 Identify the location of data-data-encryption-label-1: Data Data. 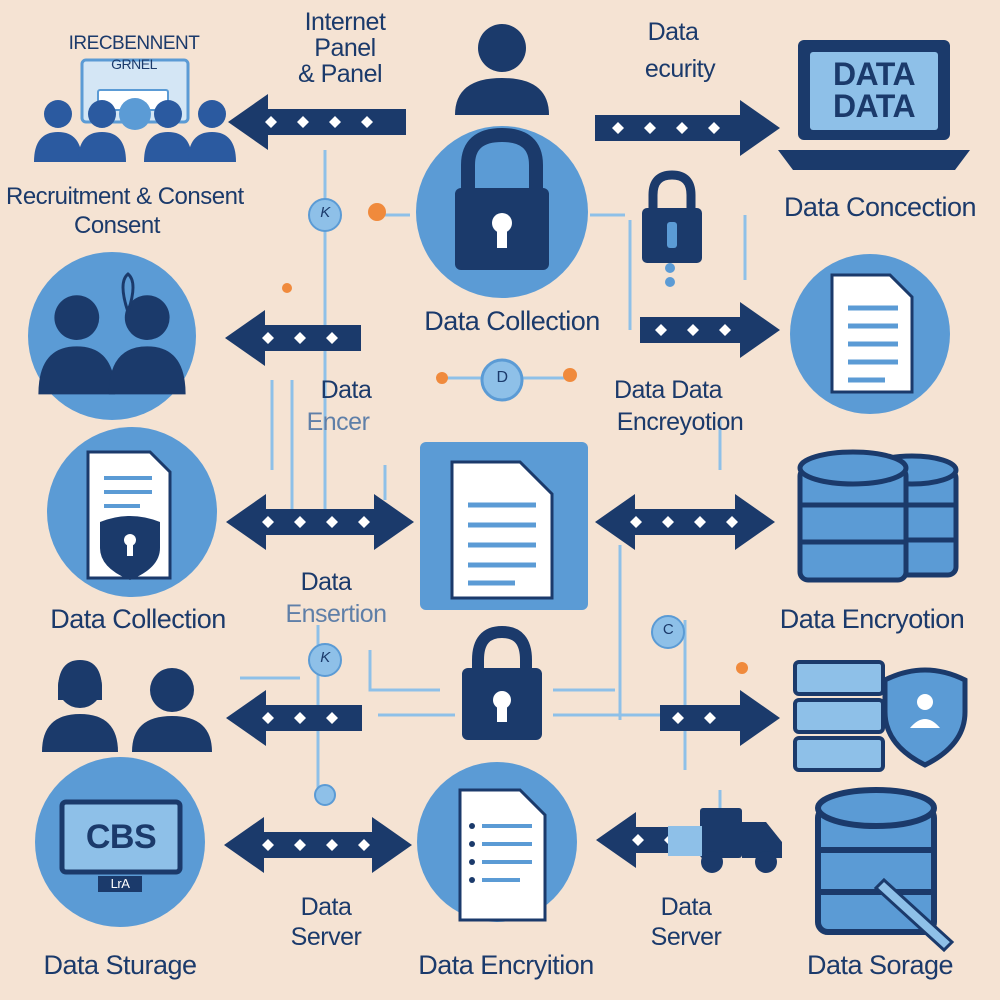
(668, 390).